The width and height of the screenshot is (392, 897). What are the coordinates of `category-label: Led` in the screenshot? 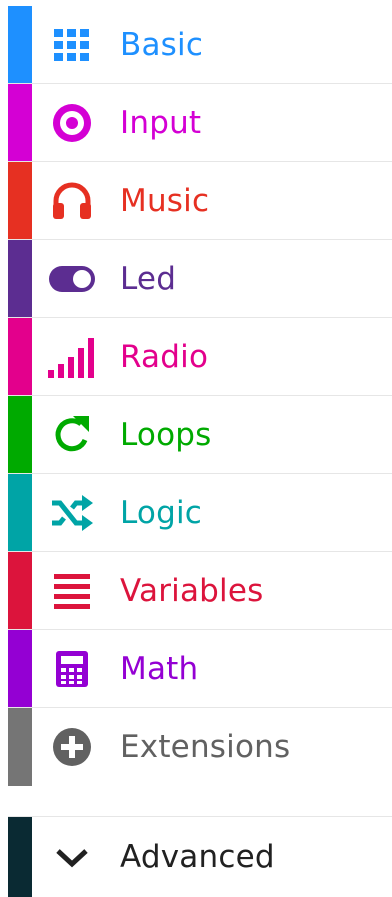 It's located at (148, 278).